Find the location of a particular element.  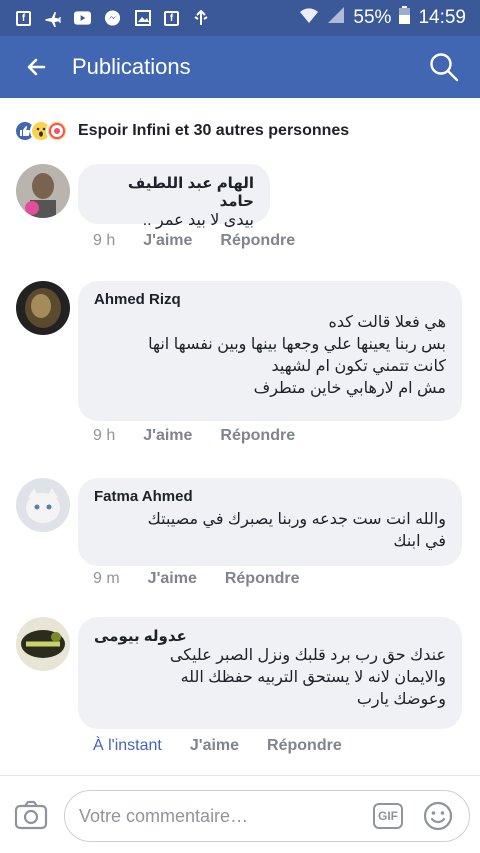

emoji-button is located at coordinates (438, 816).